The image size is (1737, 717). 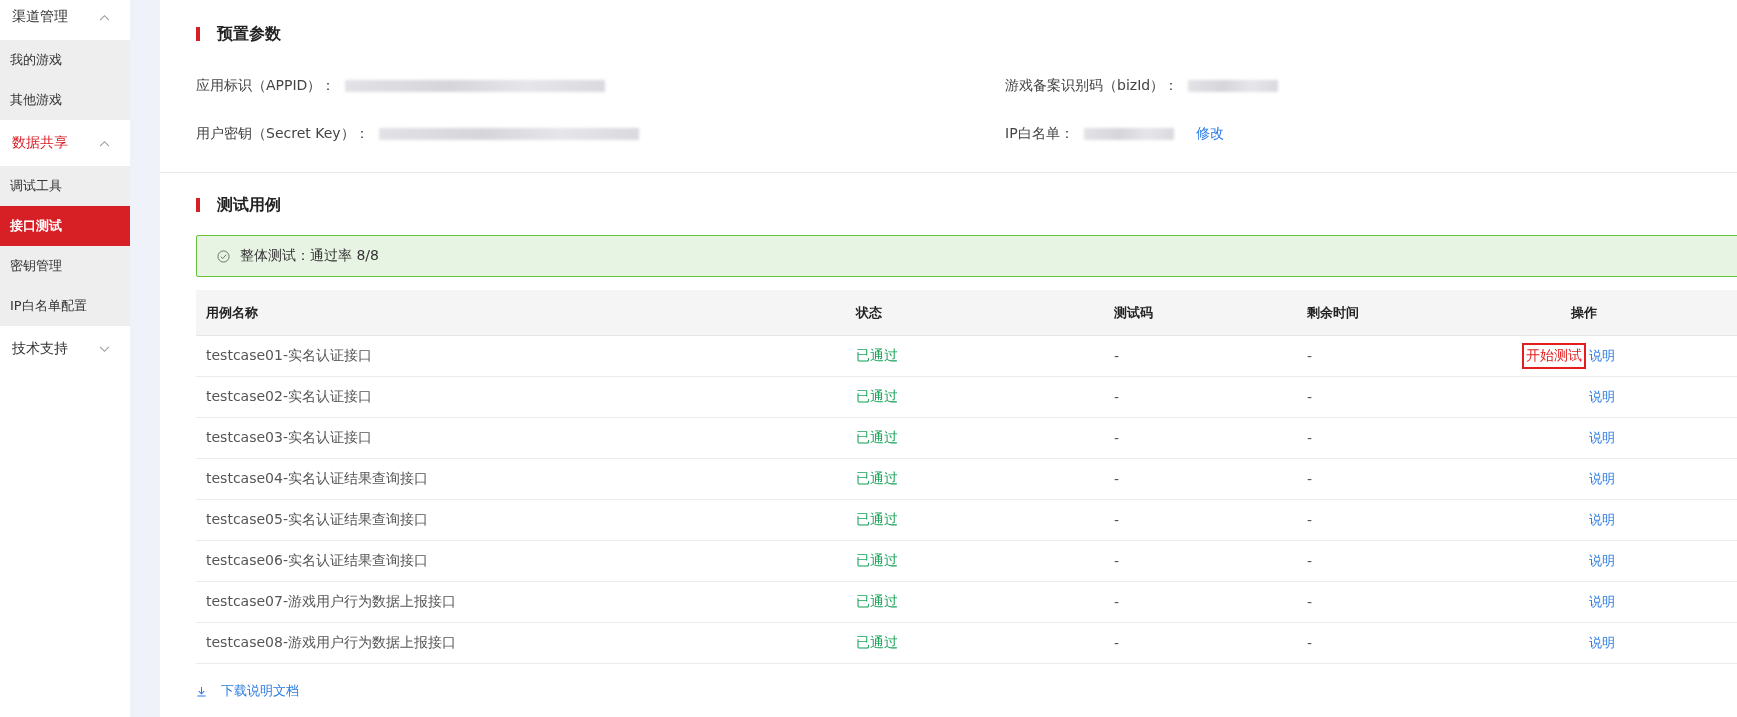 I want to click on sidebar-group: 技术支持, so click(x=65, y=349).